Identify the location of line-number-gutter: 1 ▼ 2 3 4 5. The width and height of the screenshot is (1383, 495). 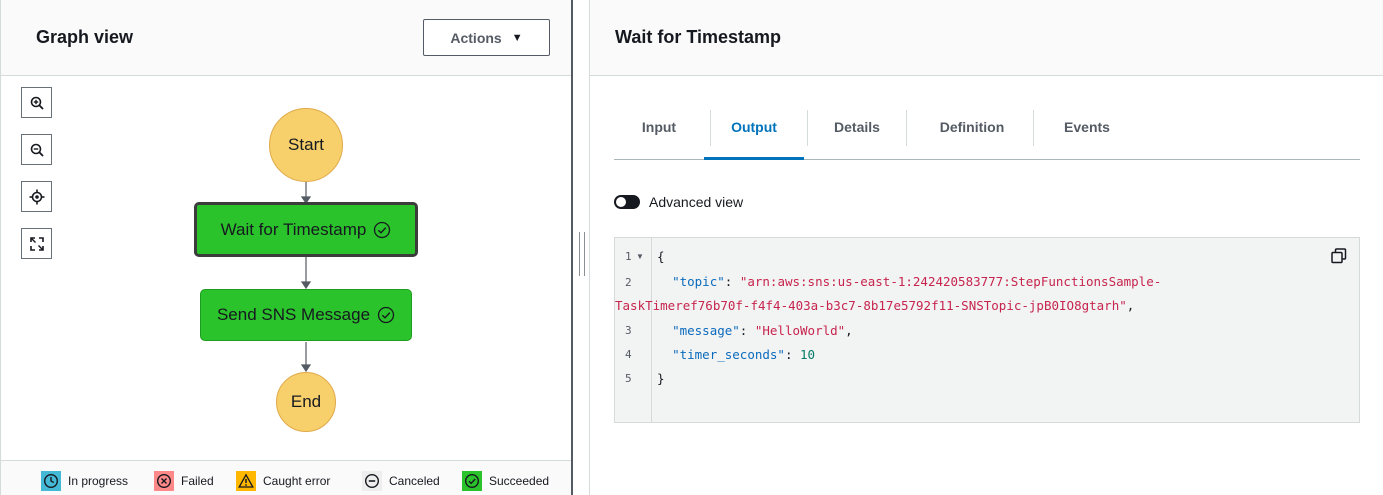
(633, 330).